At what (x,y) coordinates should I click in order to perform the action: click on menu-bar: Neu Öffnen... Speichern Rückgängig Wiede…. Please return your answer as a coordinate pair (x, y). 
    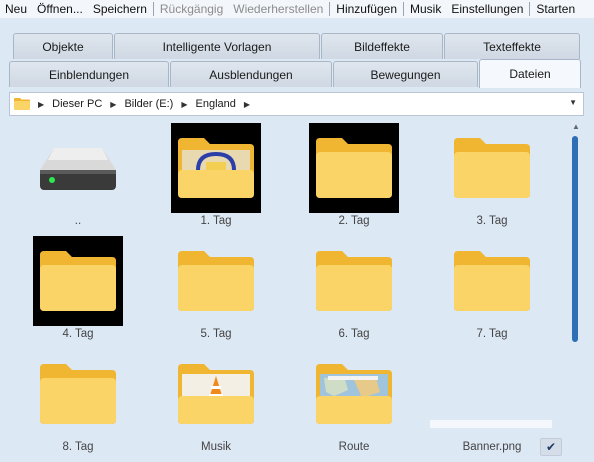
    Looking at the image, I should click on (297, 9).